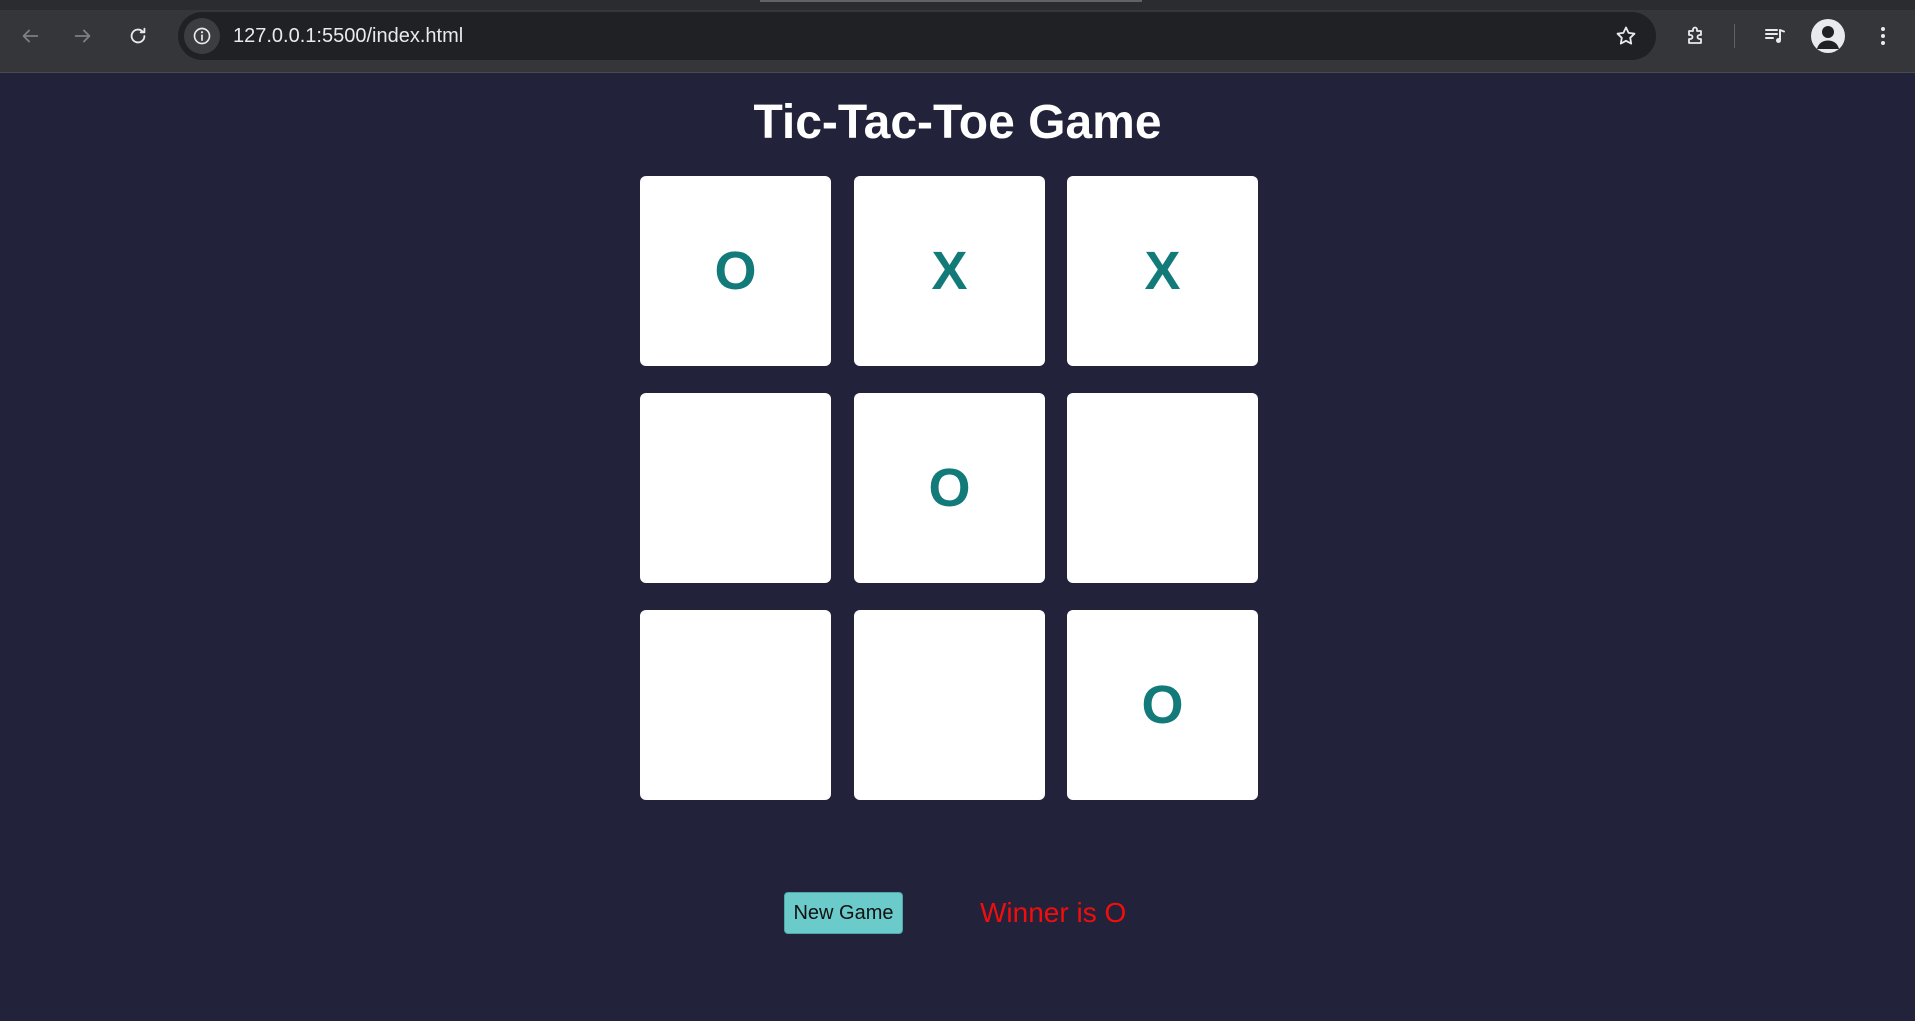 The image size is (1915, 1021). I want to click on winner-message: Winner is O, so click(1053, 912).